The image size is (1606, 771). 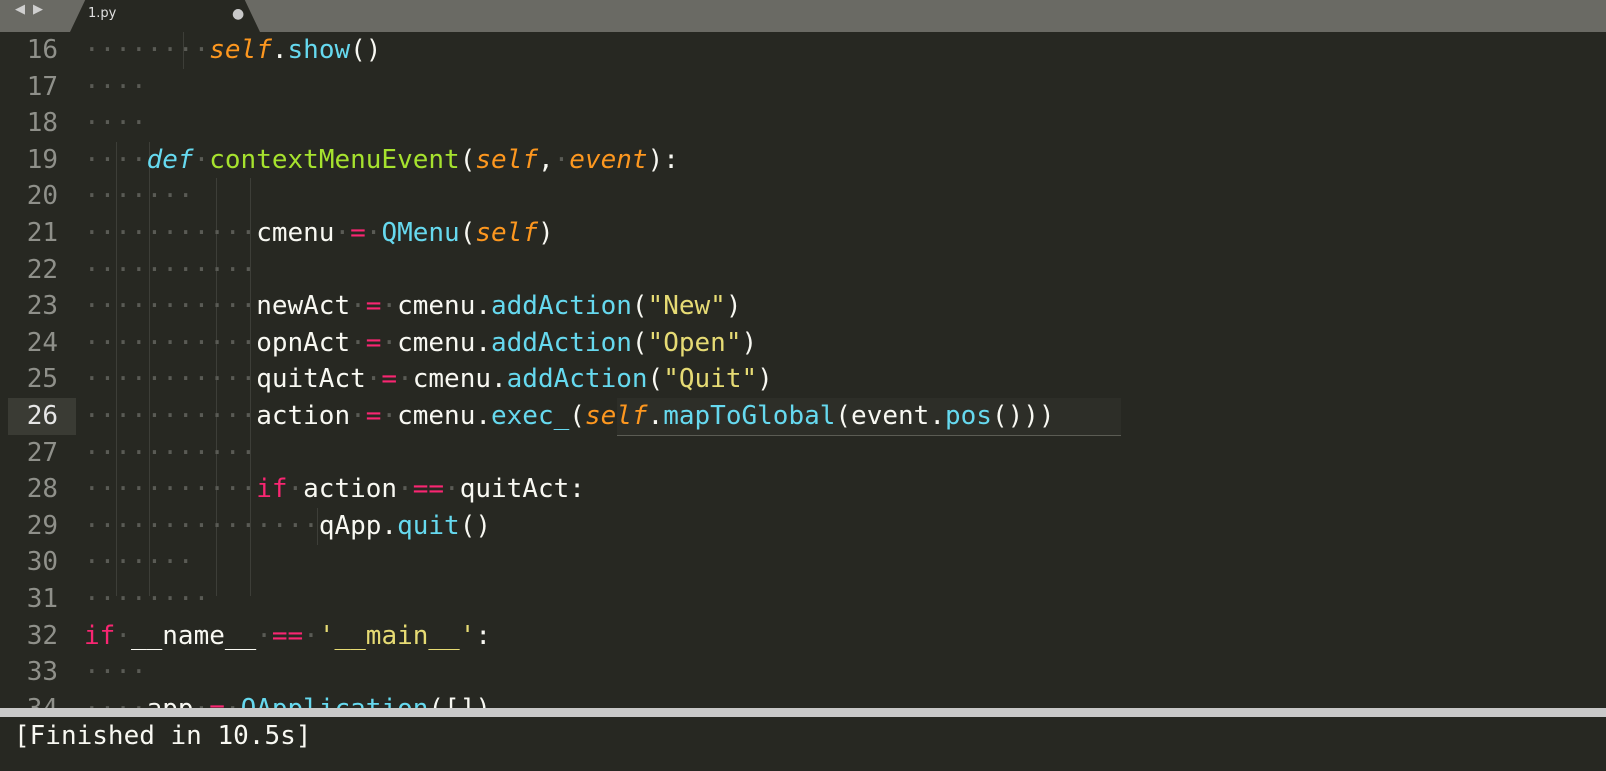 I want to click on line-number: 23, so click(x=42, y=306).